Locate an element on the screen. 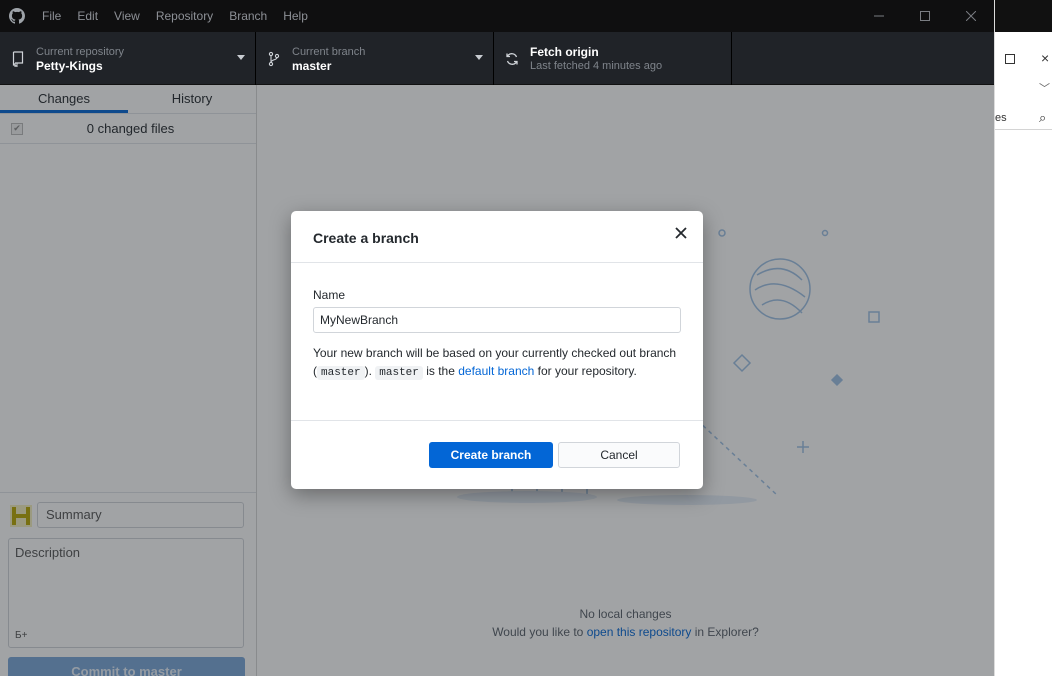  repo-icon is located at coordinates (18, 58).